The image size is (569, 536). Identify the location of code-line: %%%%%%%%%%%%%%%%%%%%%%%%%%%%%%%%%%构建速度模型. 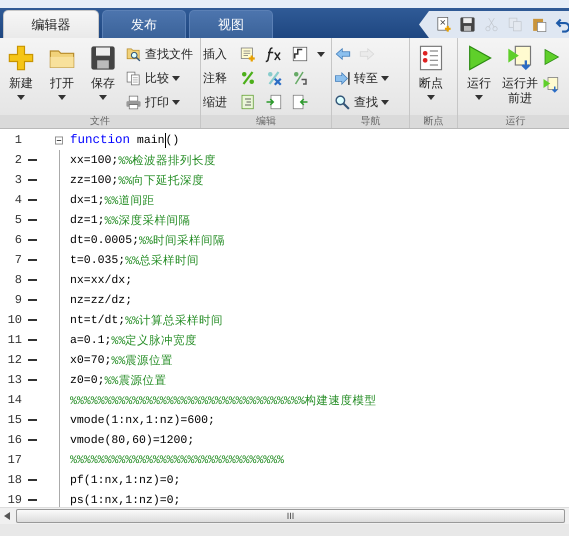
(223, 401).